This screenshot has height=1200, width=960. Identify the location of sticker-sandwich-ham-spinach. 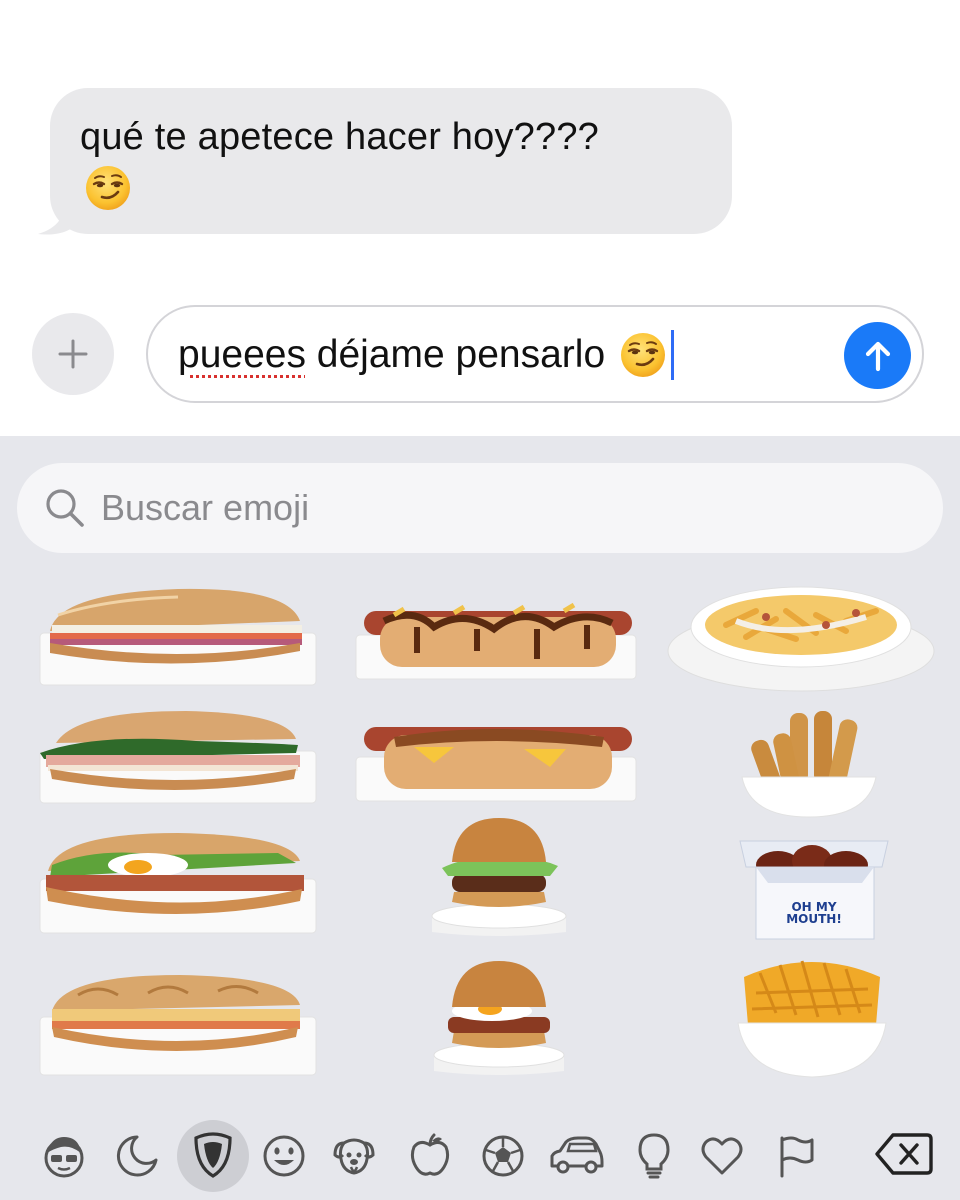
(177, 759).